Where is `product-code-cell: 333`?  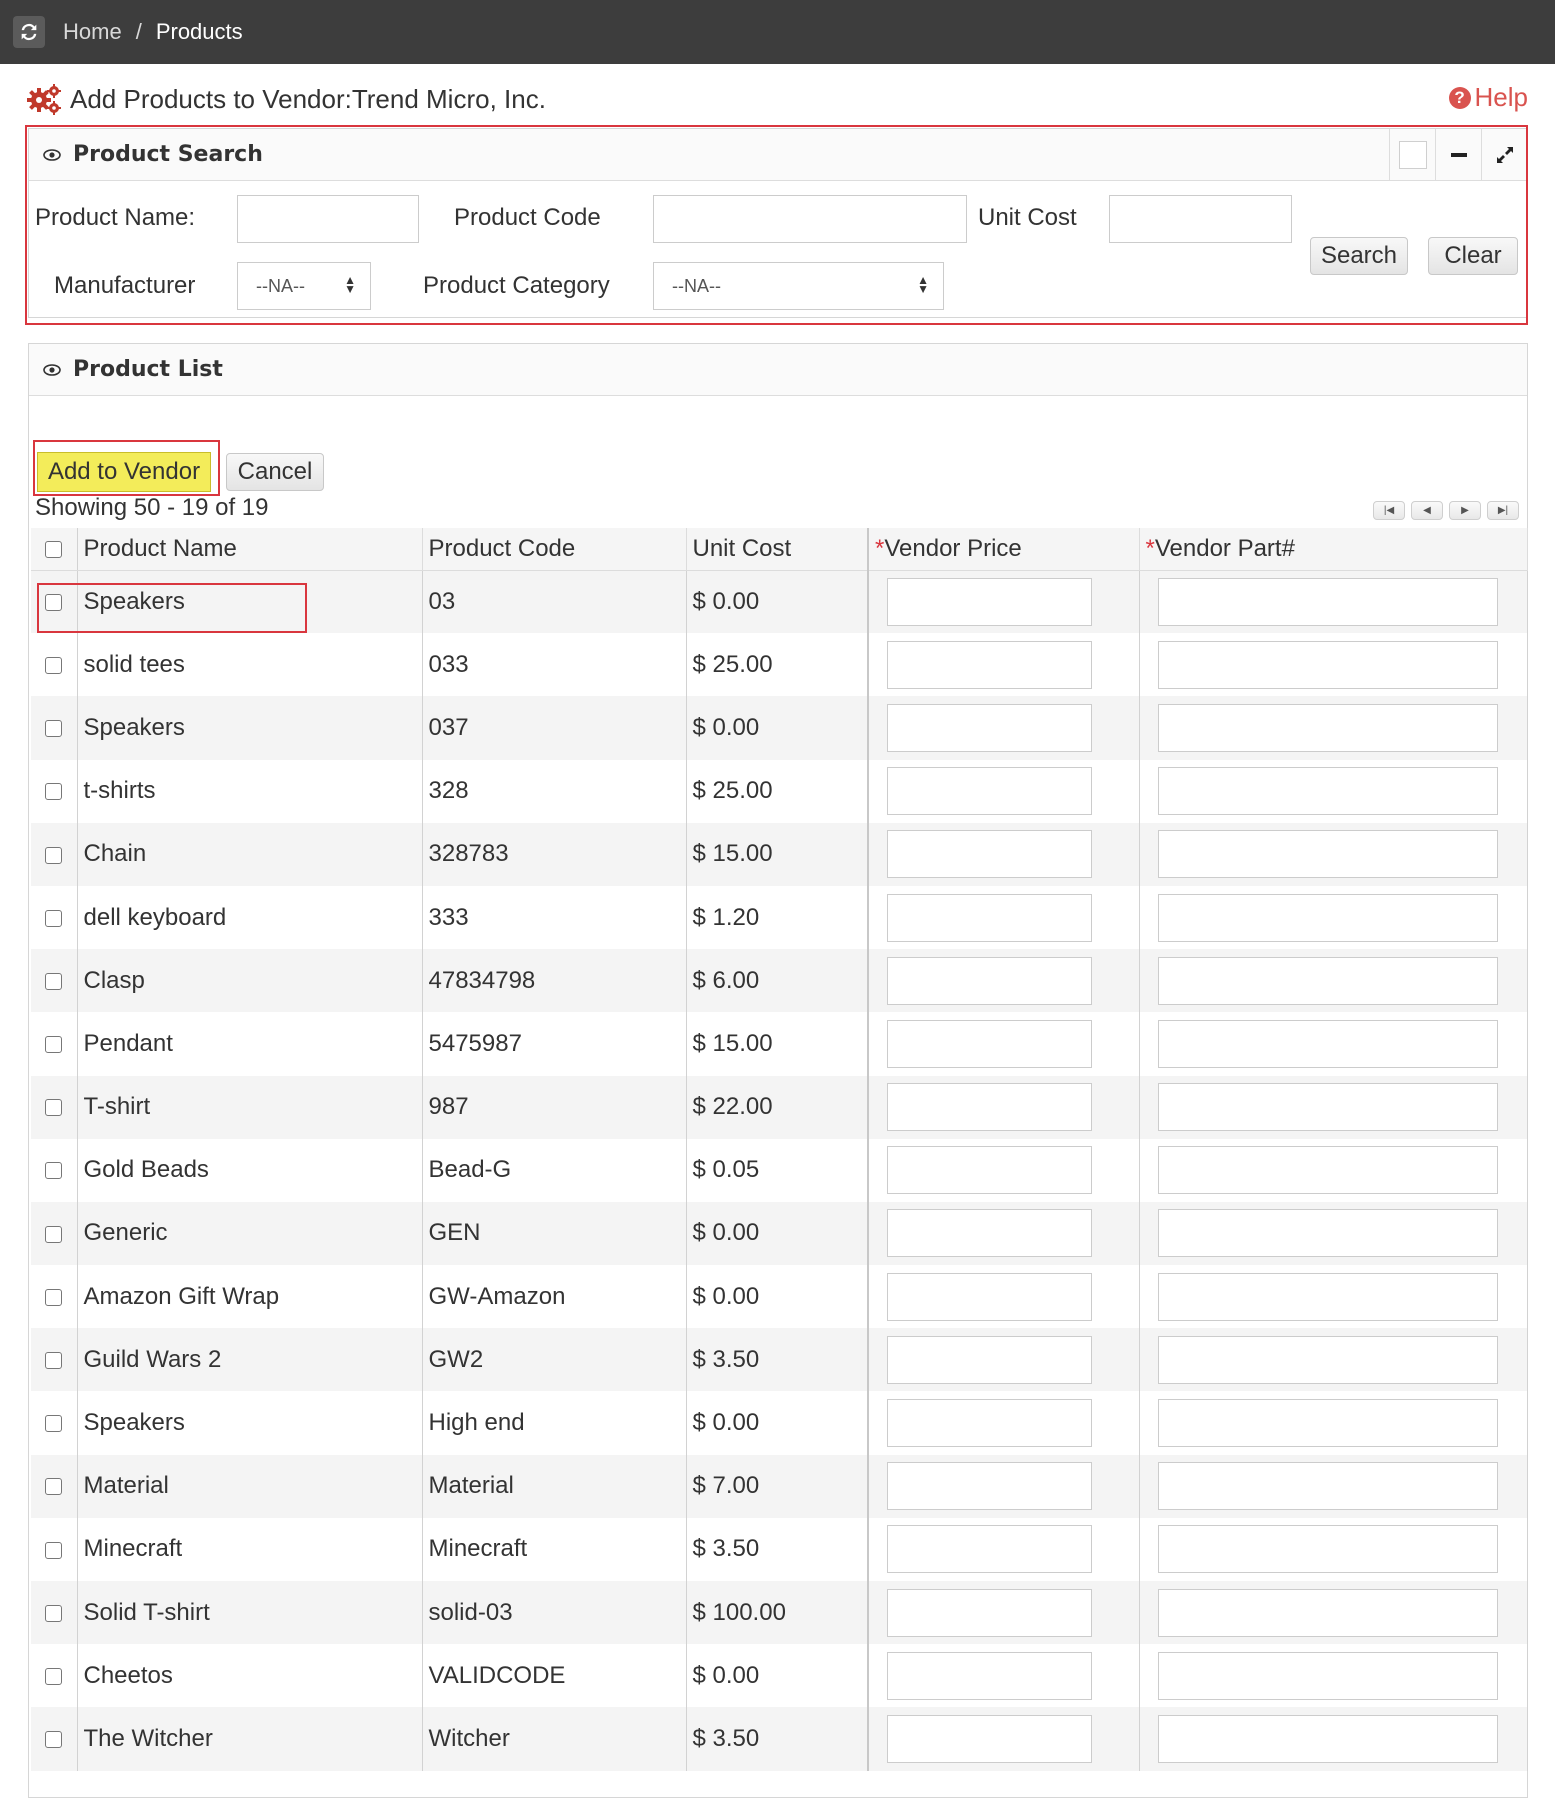 product-code-cell: 333 is located at coordinates (554, 917).